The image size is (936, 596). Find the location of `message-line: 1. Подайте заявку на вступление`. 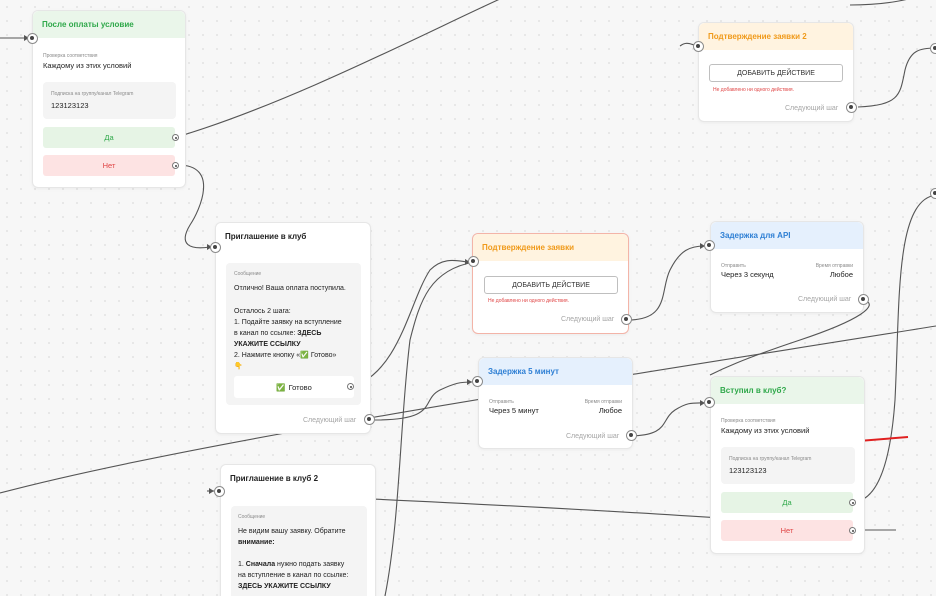

message-line: 1. Подайте заявку на вступление is located at coordinates (288, 322).